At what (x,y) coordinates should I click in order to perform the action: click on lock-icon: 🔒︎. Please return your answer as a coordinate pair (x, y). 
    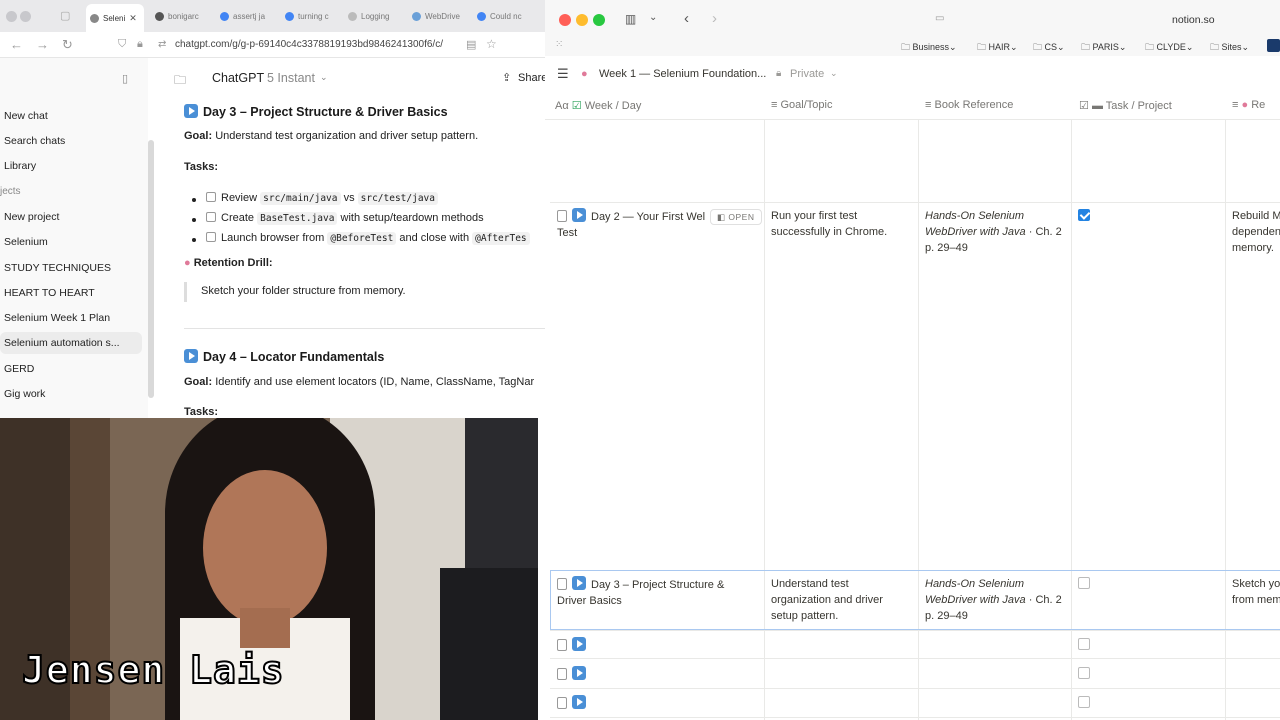
    Looking at the image, I should click on (140, 44).